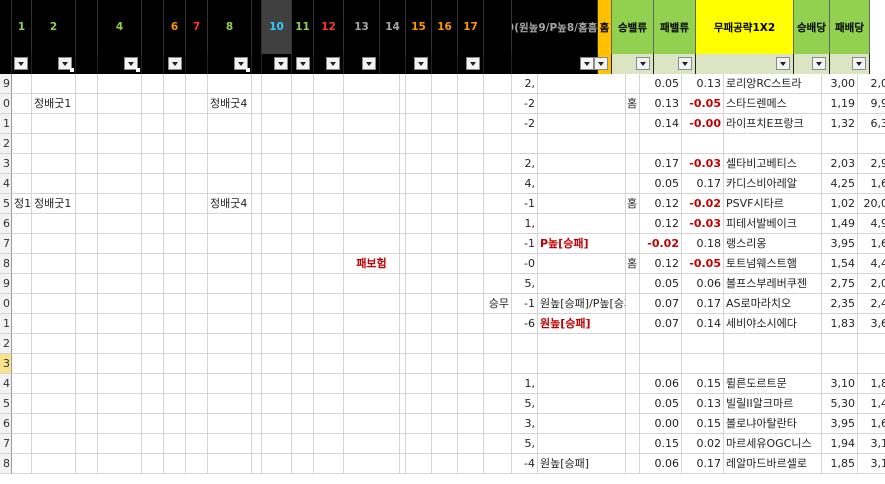  Describe the element at coordinates (773, 144) in the screenshot. I see `cell-team` at that location.